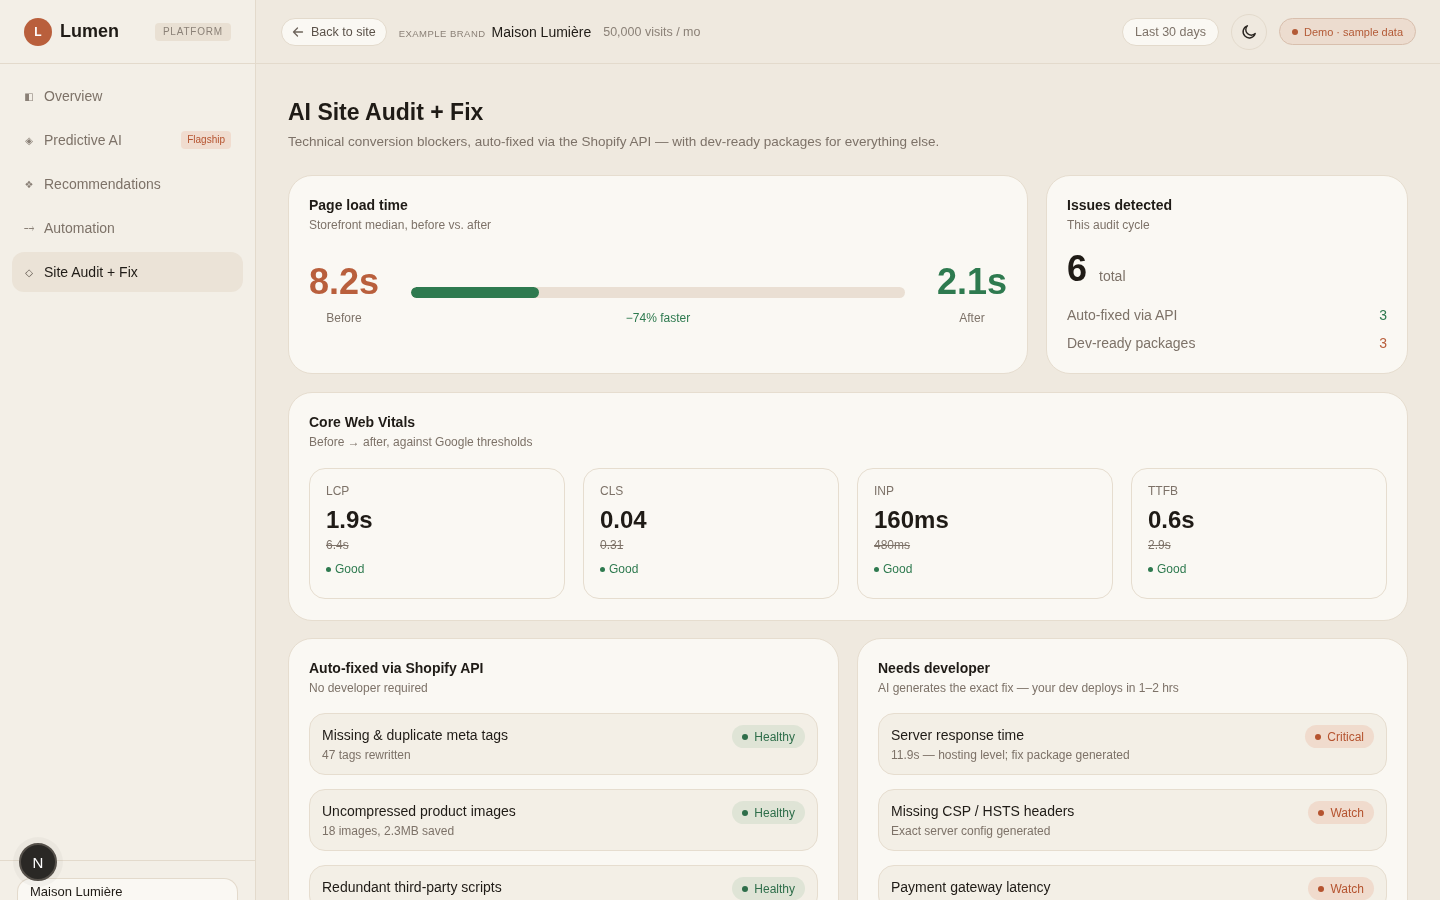  I want to click on card-title: Page load time, so click(359, 205).